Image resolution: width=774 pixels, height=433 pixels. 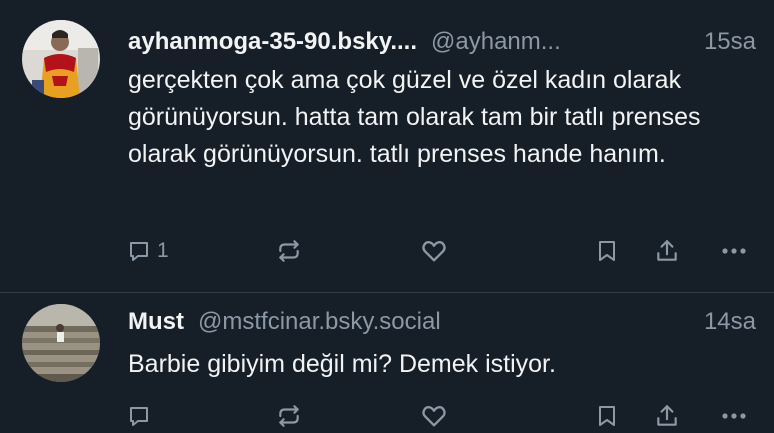 I want to click on post-actions: 1, so click(x=387, y=251).